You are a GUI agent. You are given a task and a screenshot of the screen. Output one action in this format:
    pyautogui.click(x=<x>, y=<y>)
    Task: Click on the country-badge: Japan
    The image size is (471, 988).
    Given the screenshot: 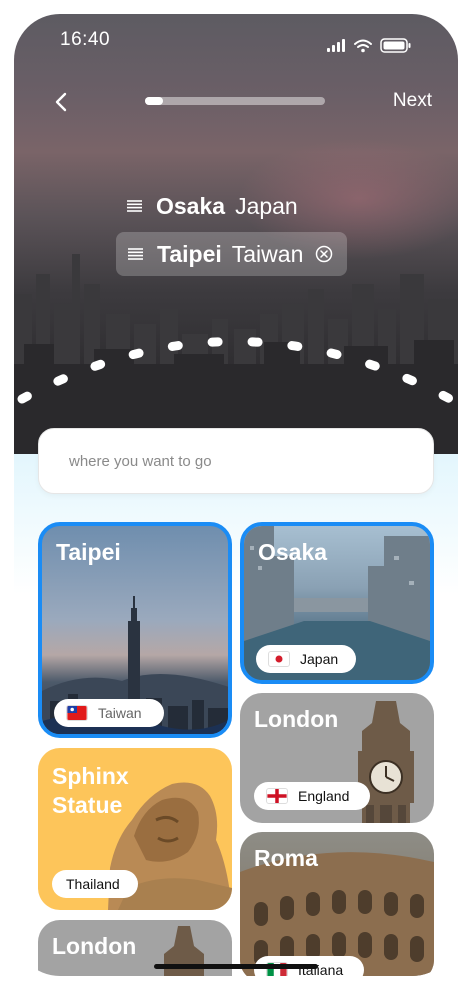 What is the action you would take?
    pyautogui.click(x=306, y=659)
    